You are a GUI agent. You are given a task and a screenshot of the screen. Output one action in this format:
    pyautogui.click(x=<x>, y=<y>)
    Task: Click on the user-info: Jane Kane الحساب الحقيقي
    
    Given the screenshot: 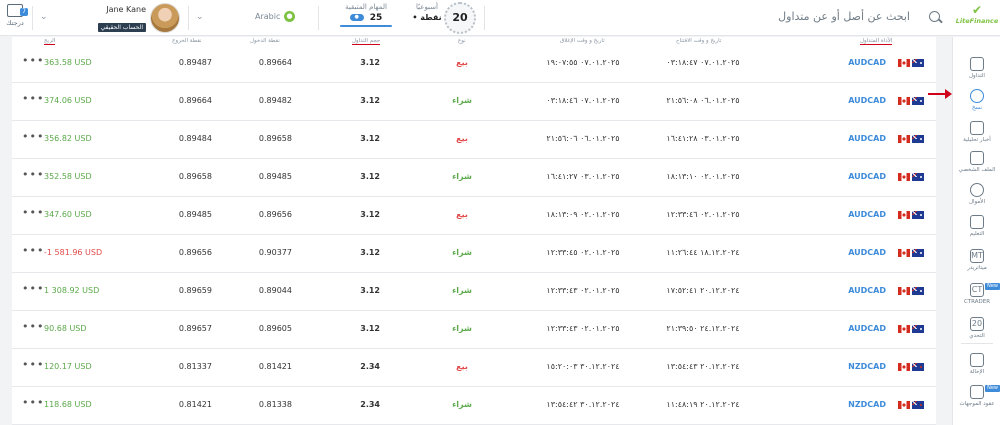 What is the action you would take?
    pyautogui.click(x=118, y=19)
    